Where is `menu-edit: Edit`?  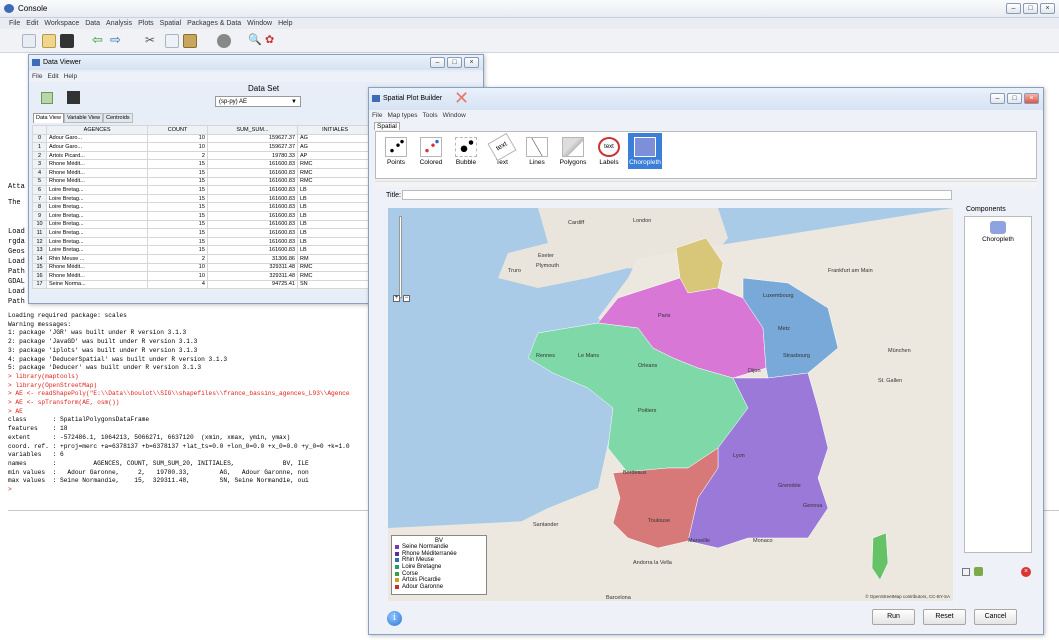
menu-edit: Edit is located at coordinates (32, 23).